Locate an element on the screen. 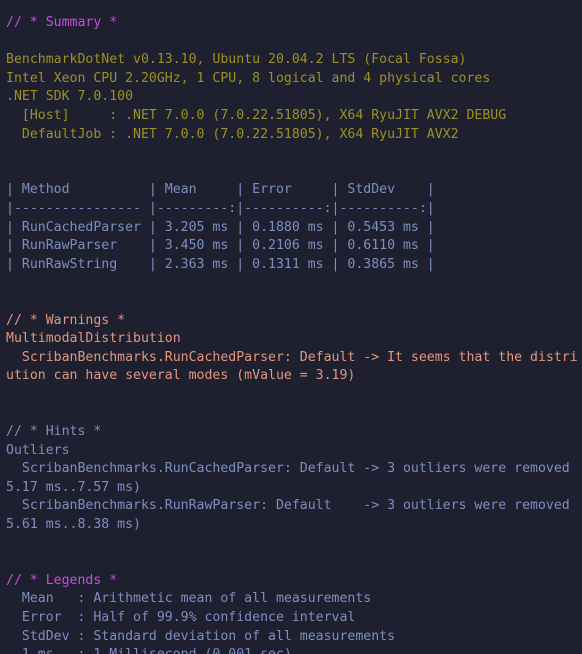 The image size is (582, 654). legends-header: // * Legends * is located at coordinates (62, 580).